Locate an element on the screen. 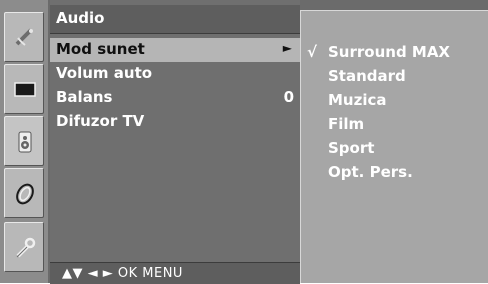 The height and width of the screenshot is (284, 488). clock-icon is located at coordinates (25, 194).